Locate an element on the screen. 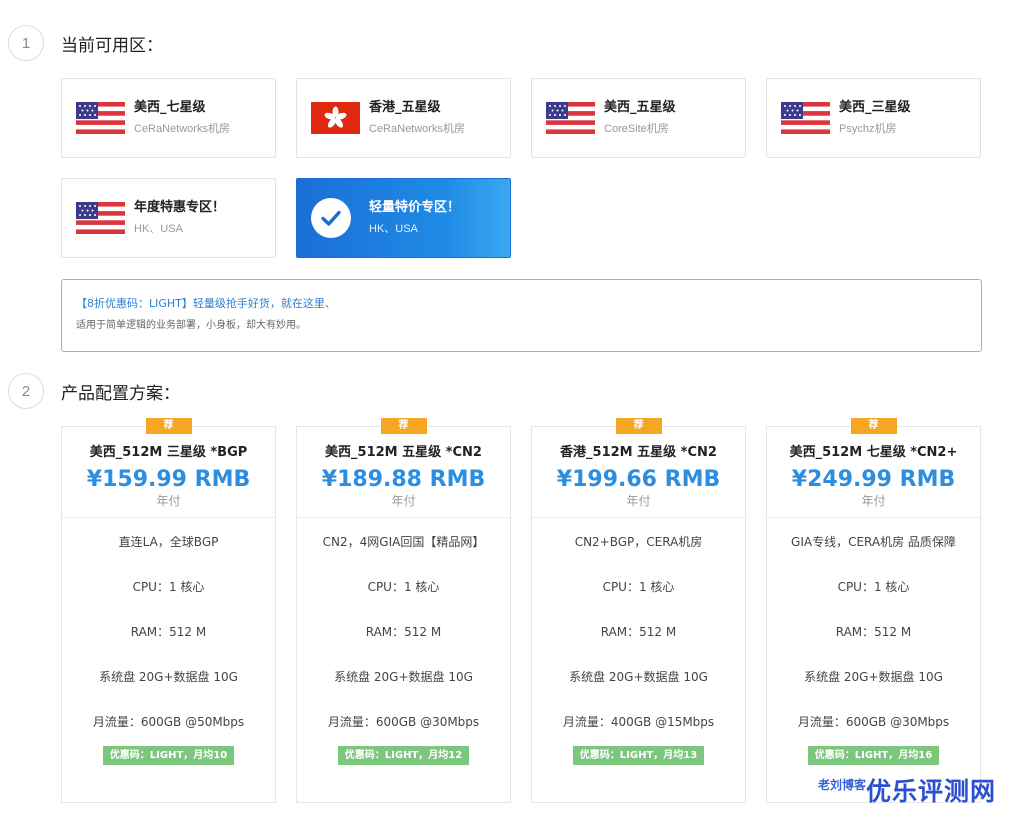  plan-feature: CN2+BGP，CERA机房 is located at coordinates (638, 542).